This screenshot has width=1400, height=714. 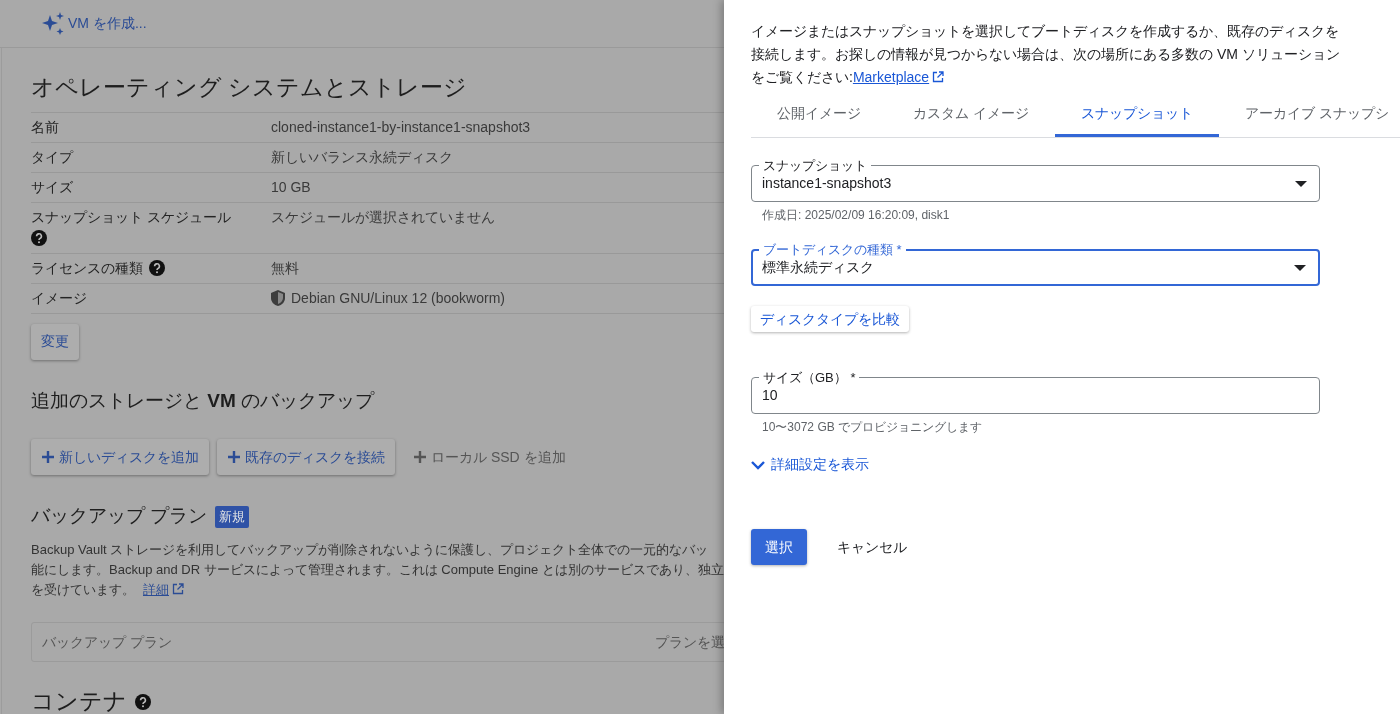 I want to click on field-value: スケジュールが選択されていません, so click(x=383, y=217).